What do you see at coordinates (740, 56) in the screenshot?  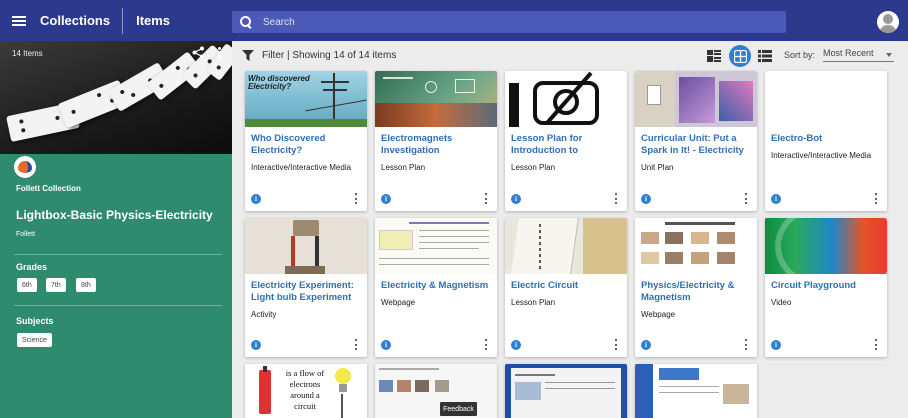 I see `grid-view-icon` at bounding box center [740, 56].